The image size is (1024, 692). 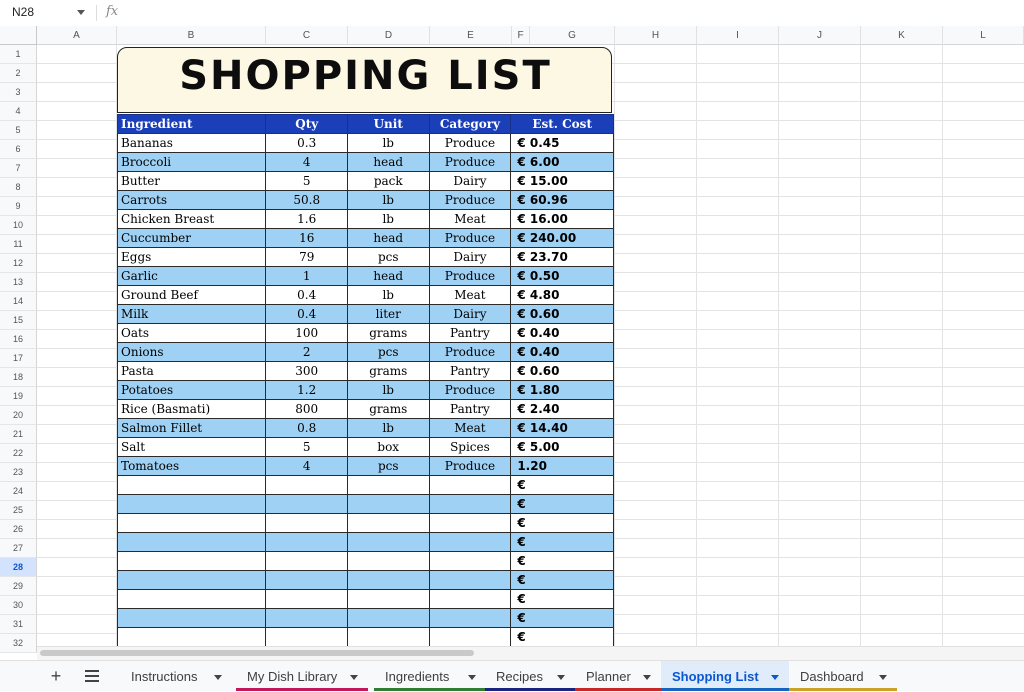 What do you see at coordinates (306, 390) in the screenshot?
I see `cell-qty: 1.2` at bounding box center [306, 390].